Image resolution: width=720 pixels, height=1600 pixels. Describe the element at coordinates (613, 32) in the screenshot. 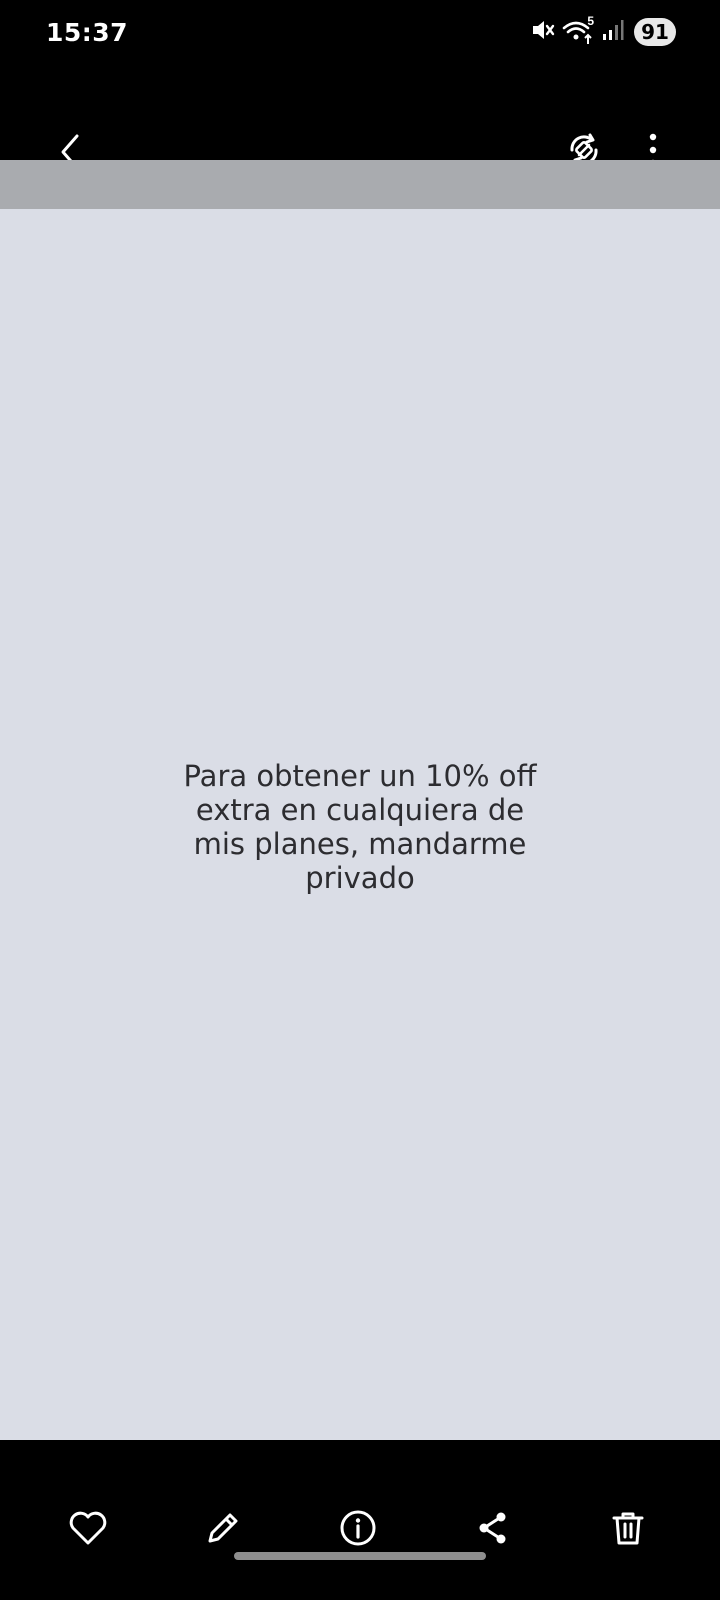

I see `signal-icon` at that location.